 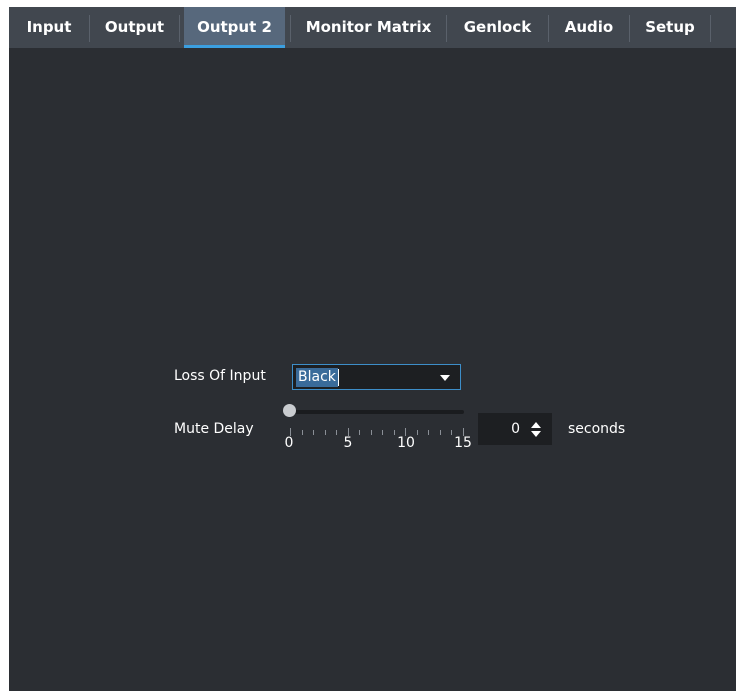 What do you see at coordinates (536, 425) in the screenshot?
I see `spin-up-arrow-icon` at bounding box center [536, 425].